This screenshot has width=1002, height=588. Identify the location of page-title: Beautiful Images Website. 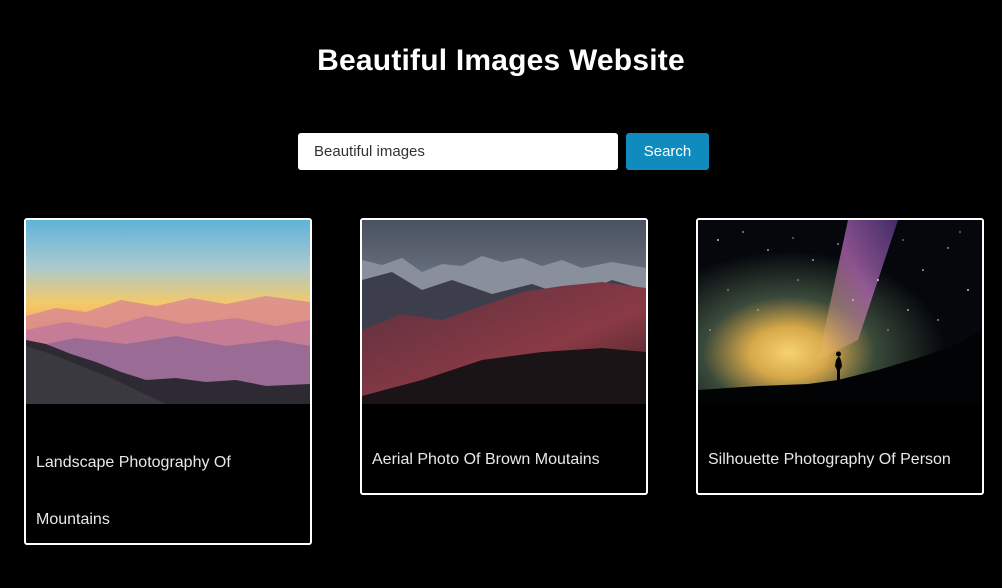
(501, 60).